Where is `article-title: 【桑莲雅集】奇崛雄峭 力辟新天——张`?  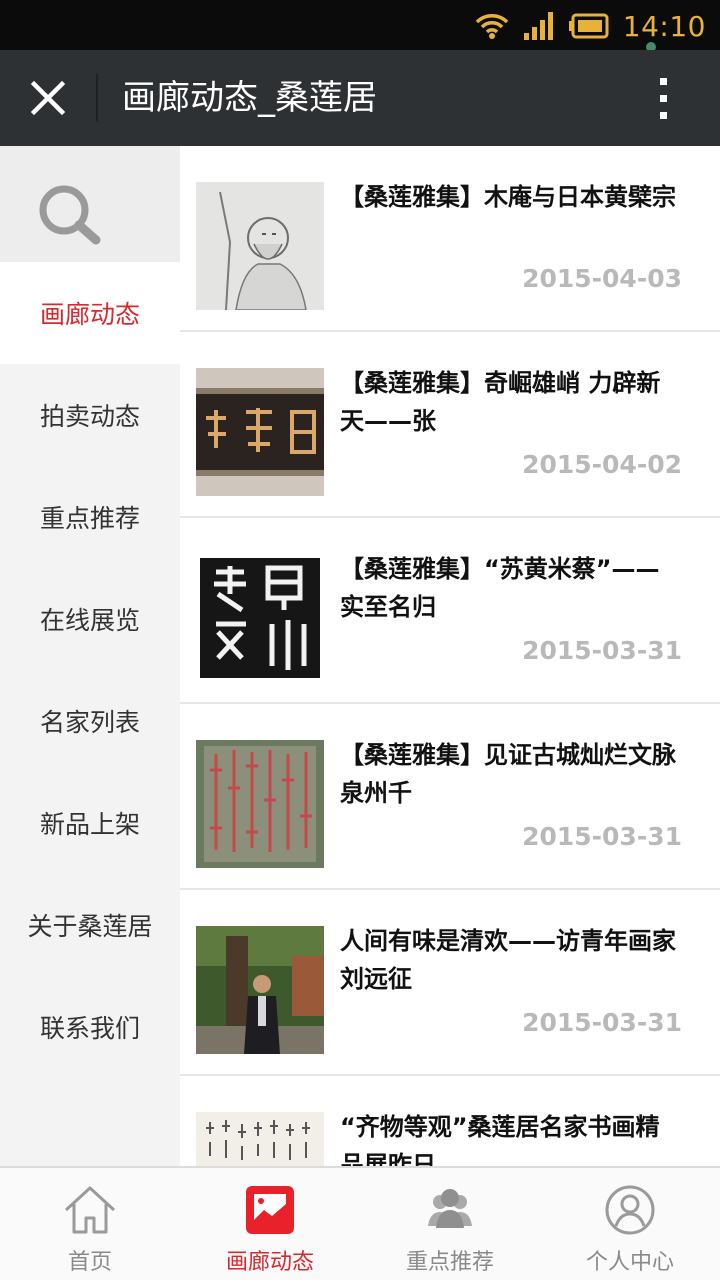 article-title: 【桑莲雅集】奇崛雄峭 力辟新天——张 is located at coordinates (500, 402).